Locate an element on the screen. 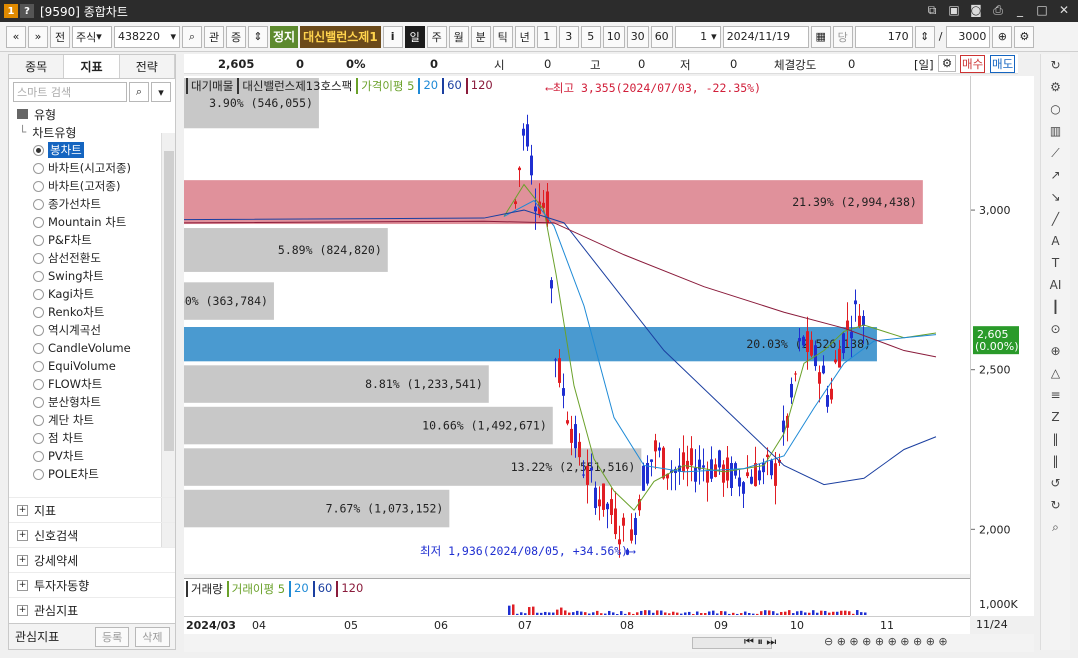  jeon-button: 전 is located at coordinates (60, 36).